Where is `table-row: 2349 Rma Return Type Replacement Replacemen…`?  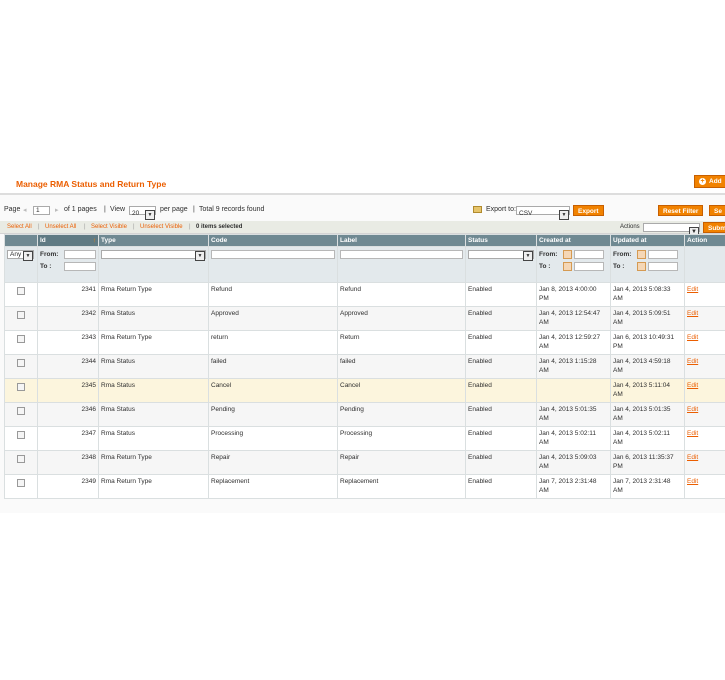 table-row: 2349 Rma Return Type Replacement Replacemen… is located at coordinates (364, 486).